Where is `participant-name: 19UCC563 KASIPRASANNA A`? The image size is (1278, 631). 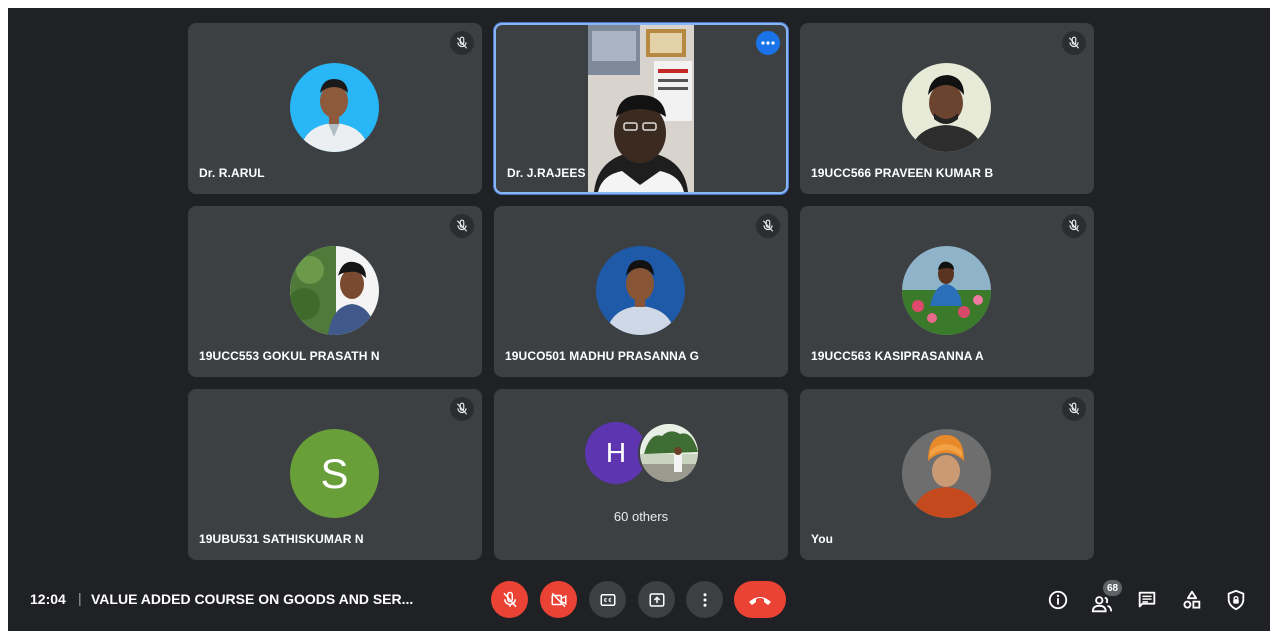
participant-name: 19UCC563 KASIPRASANNA A is located at coordinates (897, 356).